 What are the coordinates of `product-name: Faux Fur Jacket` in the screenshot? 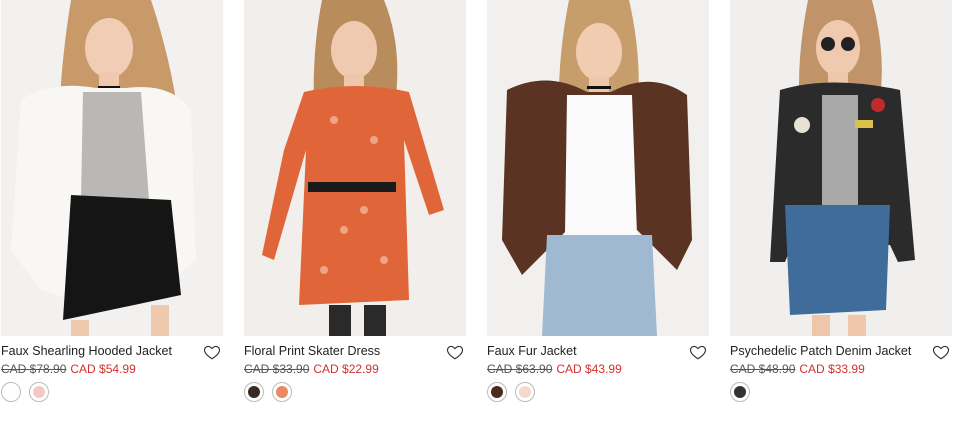 It's located at (598, 351).